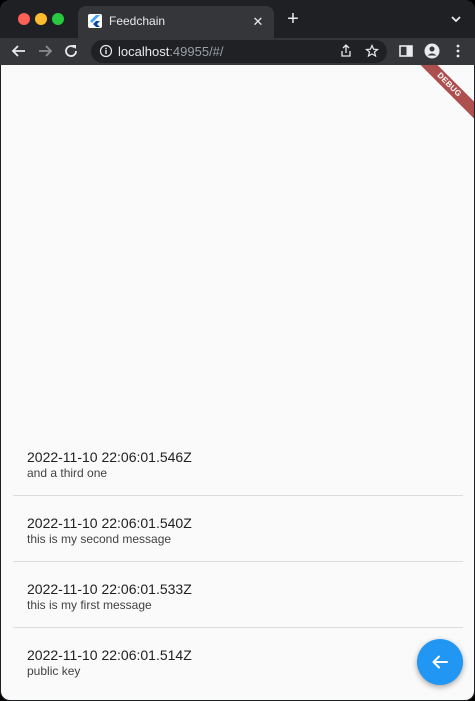  What do you see at coordinates (144, 51) in the screenshot?
I see `url-host: localhost` at bounding box center [144, 51].